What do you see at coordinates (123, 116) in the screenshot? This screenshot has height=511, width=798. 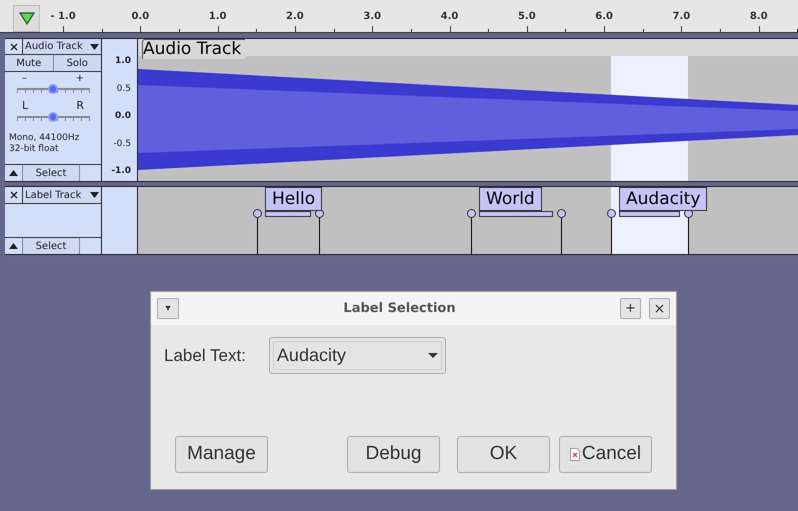 I see `scale-label: 0.0` at bounding box center [123, 116].